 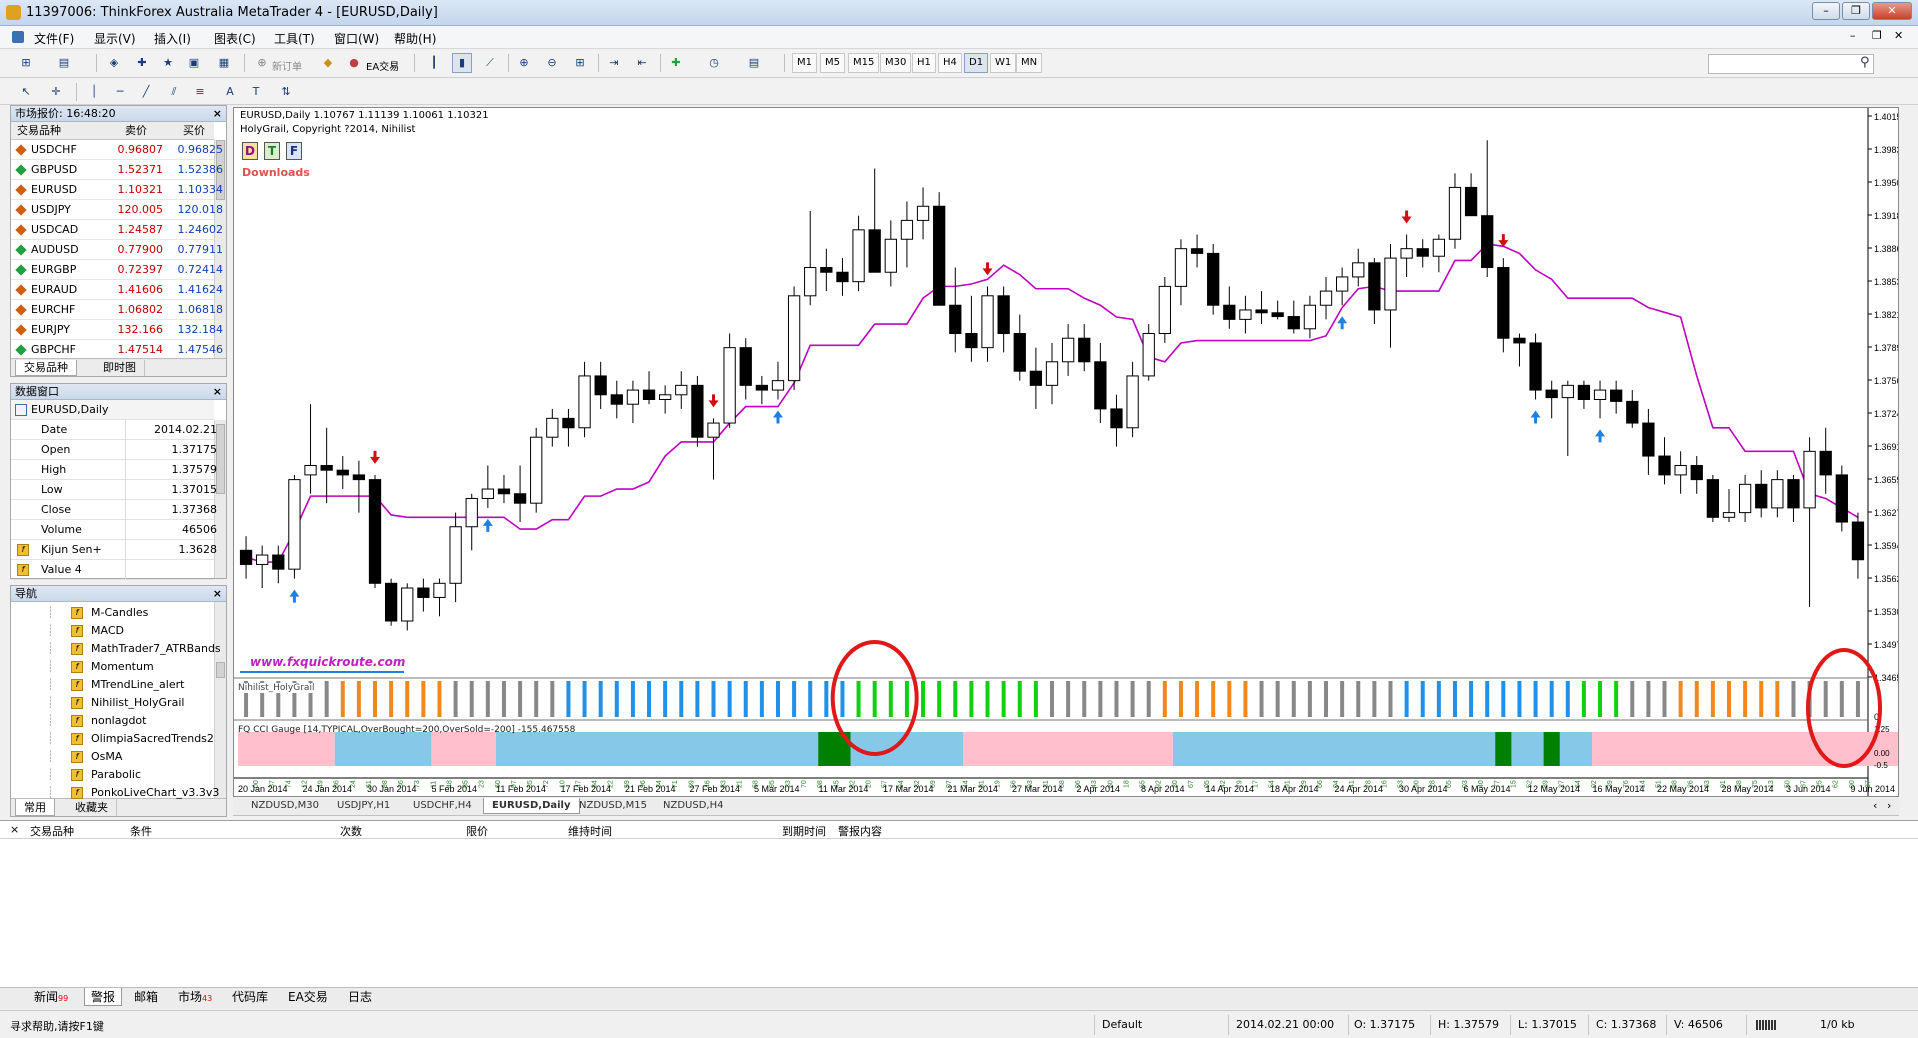 What do you see at coordinates (294, 151) in the screenshot?
I see `f-button: F` at bounding box center [294, 151].